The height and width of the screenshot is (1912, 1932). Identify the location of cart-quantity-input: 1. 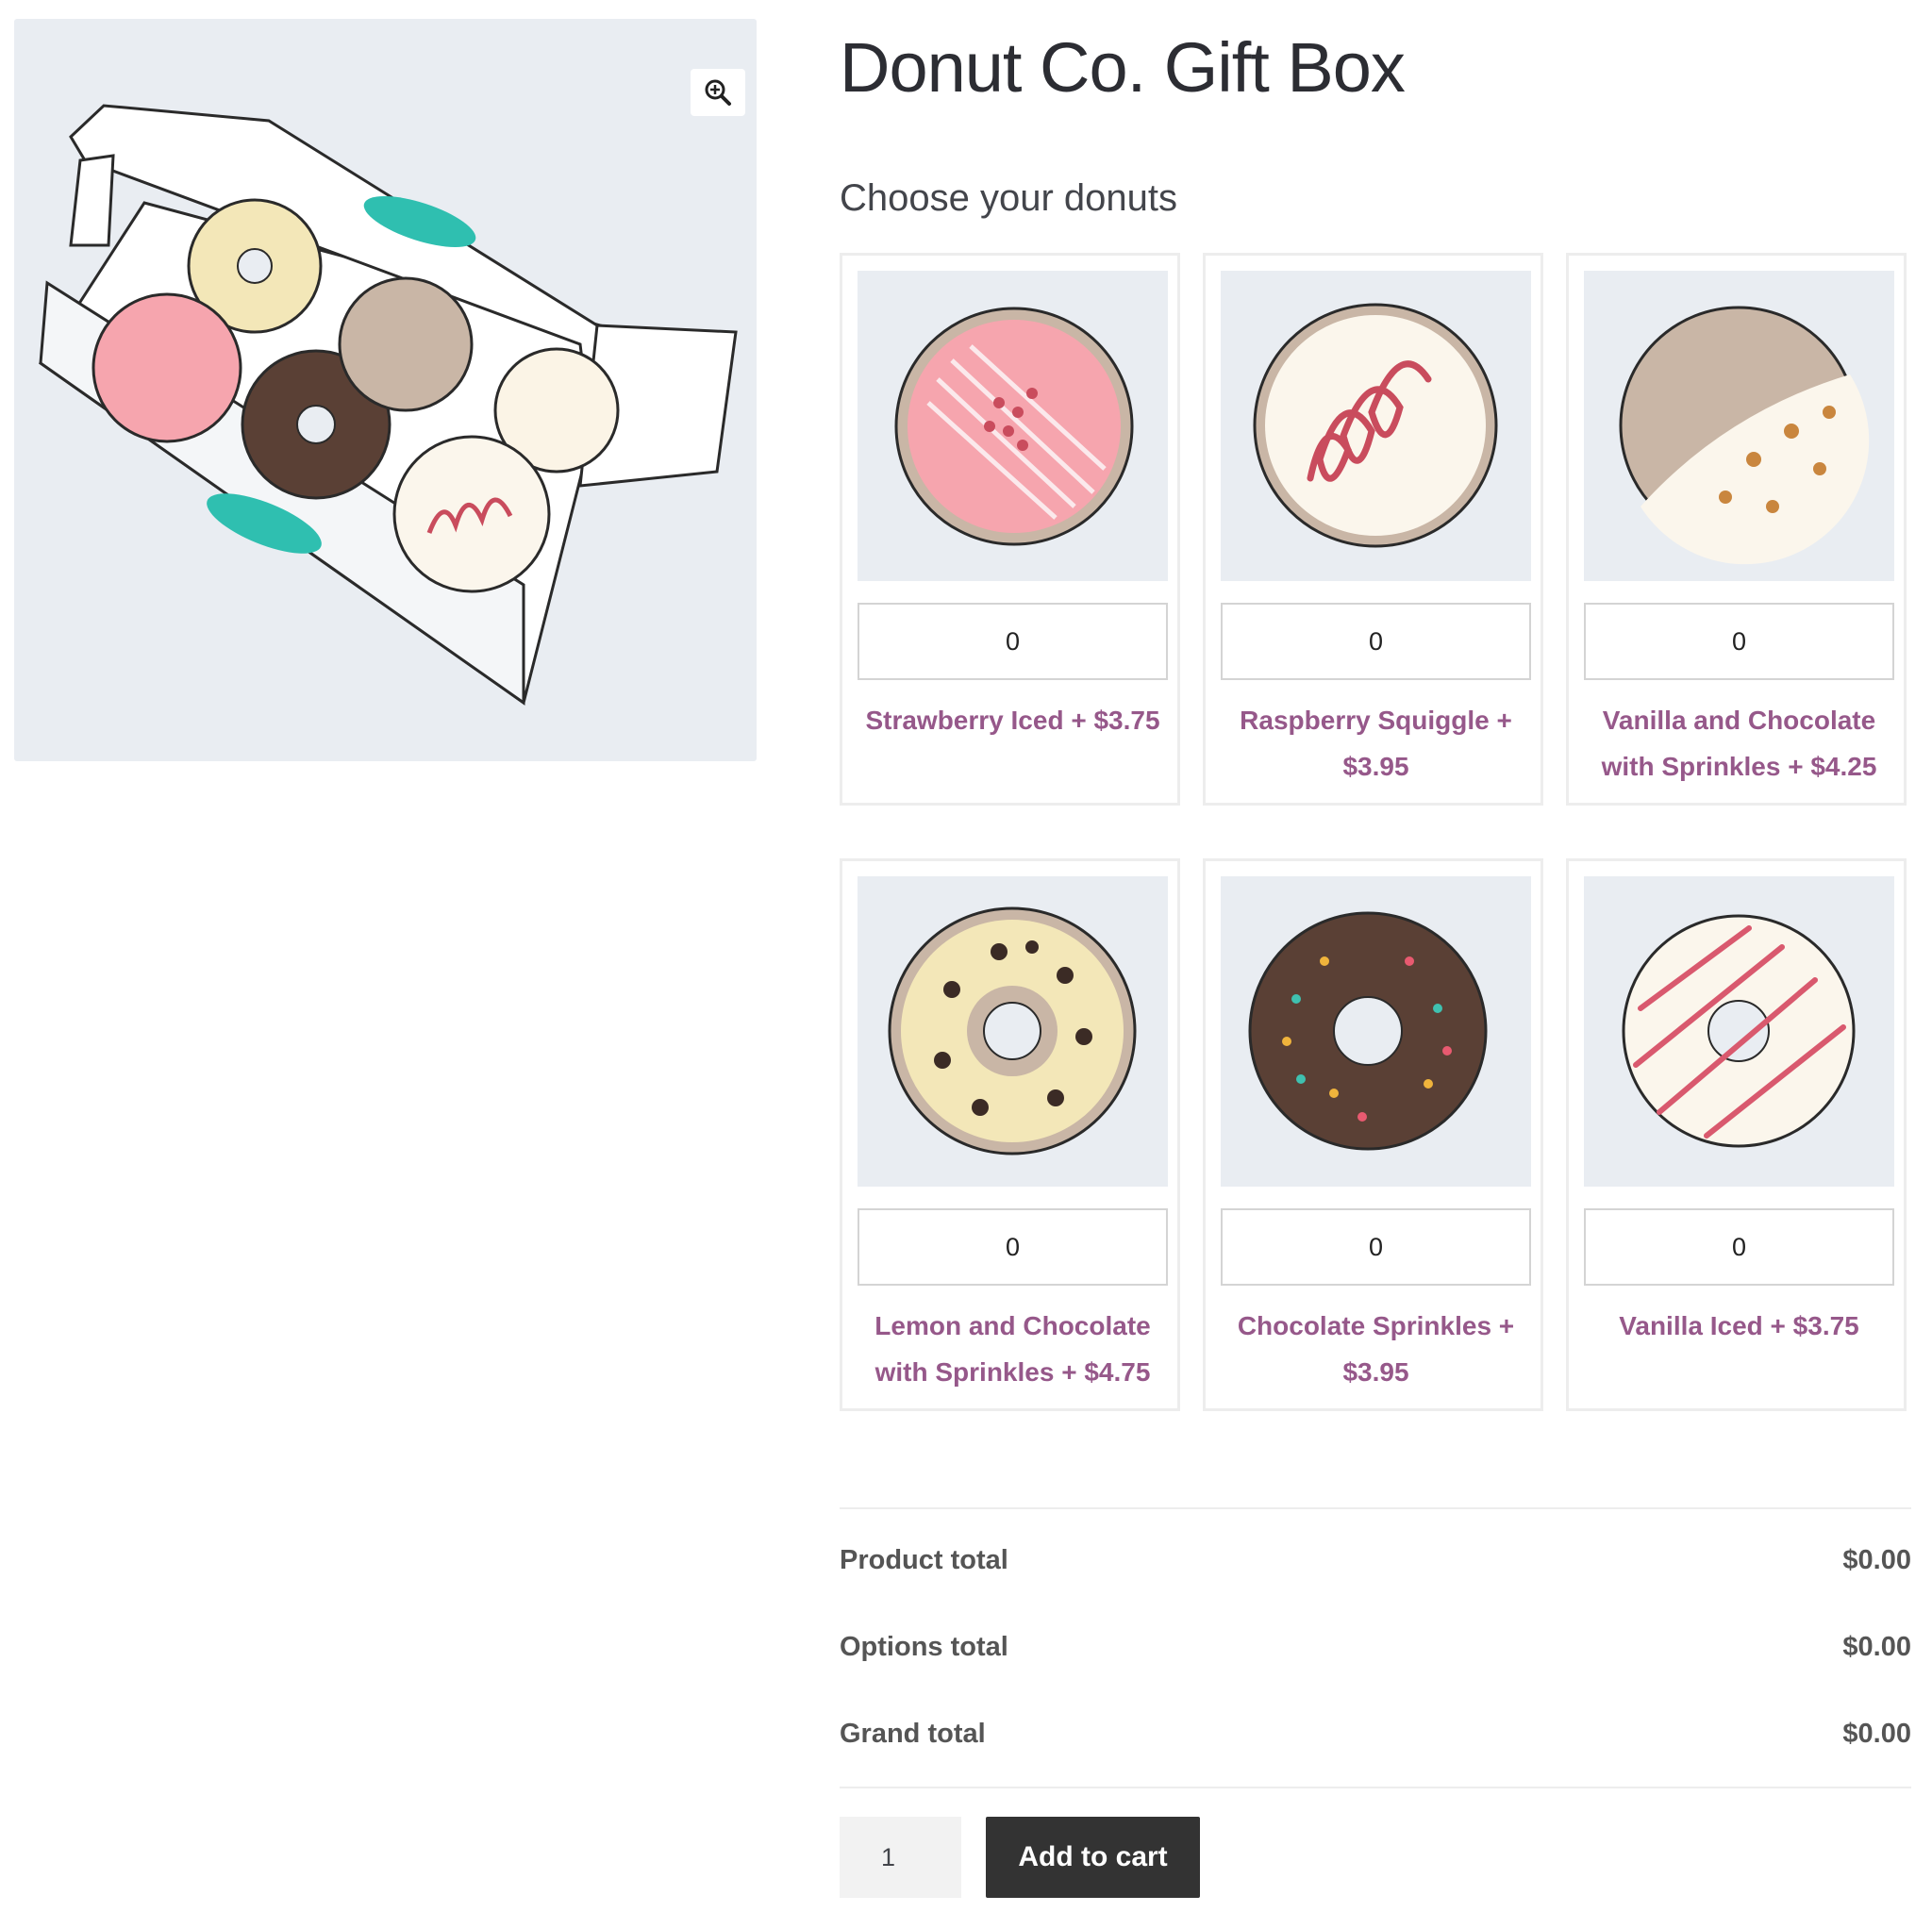
(900, 1857).